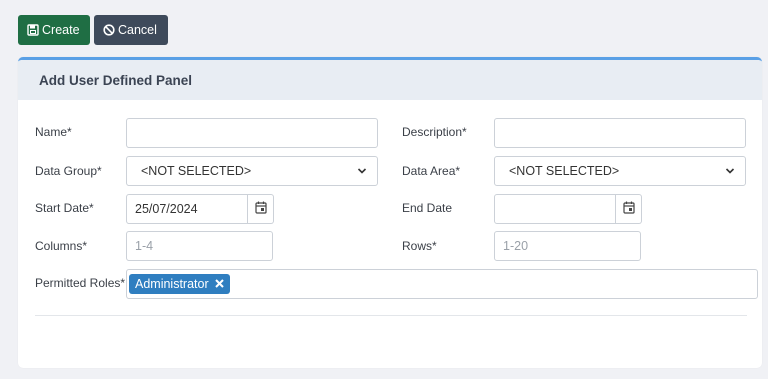  Describe the element at coordinates (391, 315) in the screenshot. I see `form-divider` at that location.